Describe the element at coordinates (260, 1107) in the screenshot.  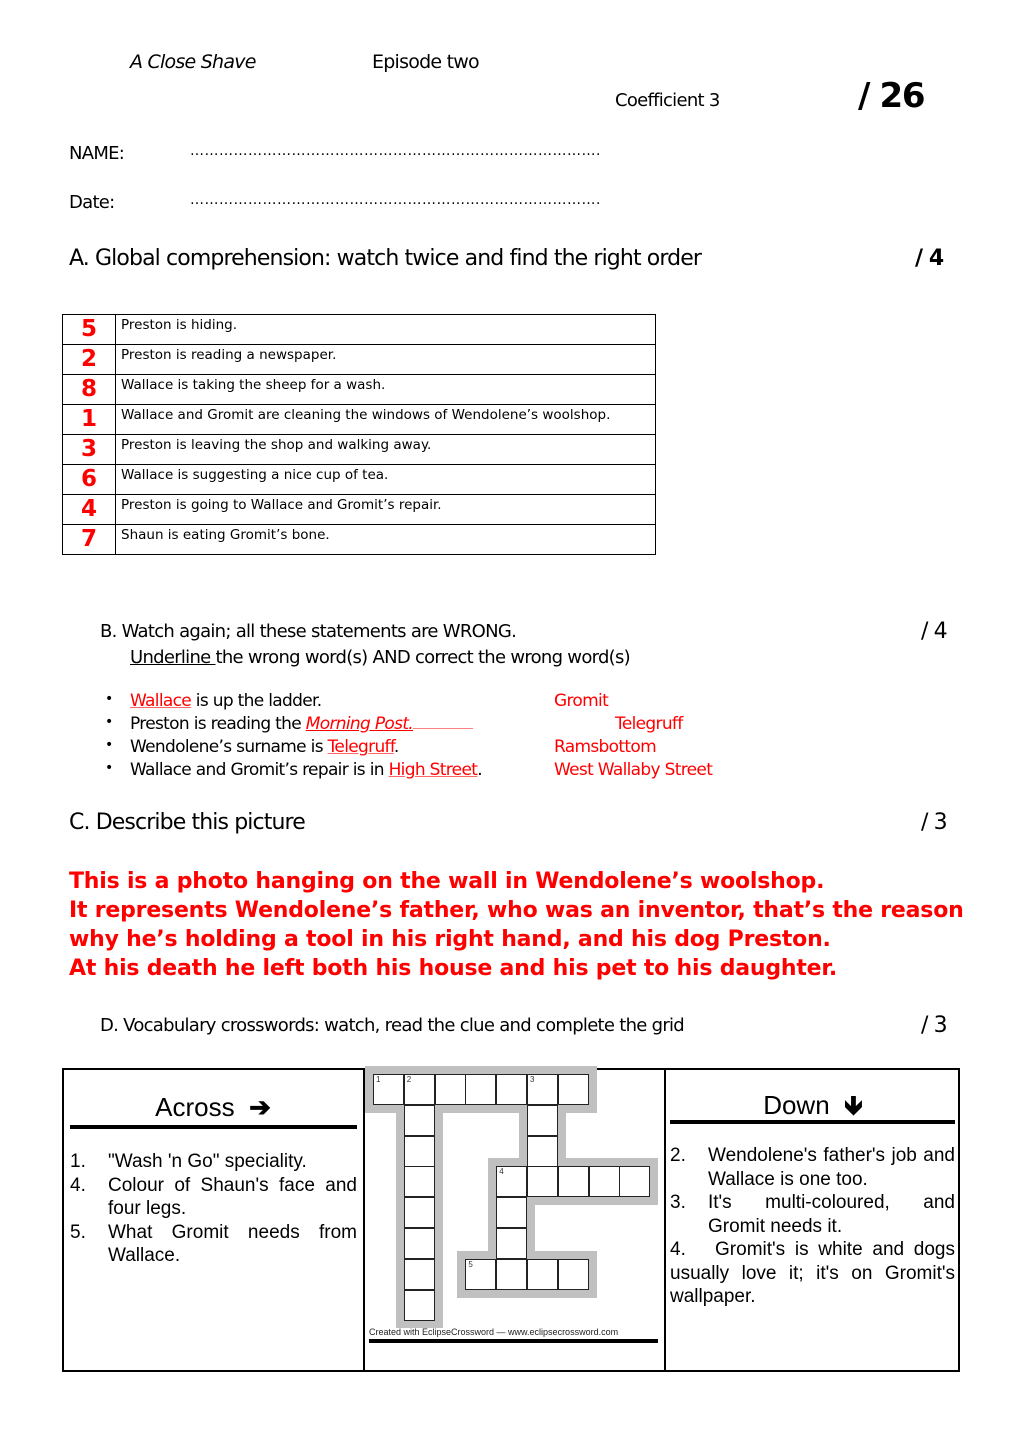
I see `arrow-right-icon: ➔` at that location.